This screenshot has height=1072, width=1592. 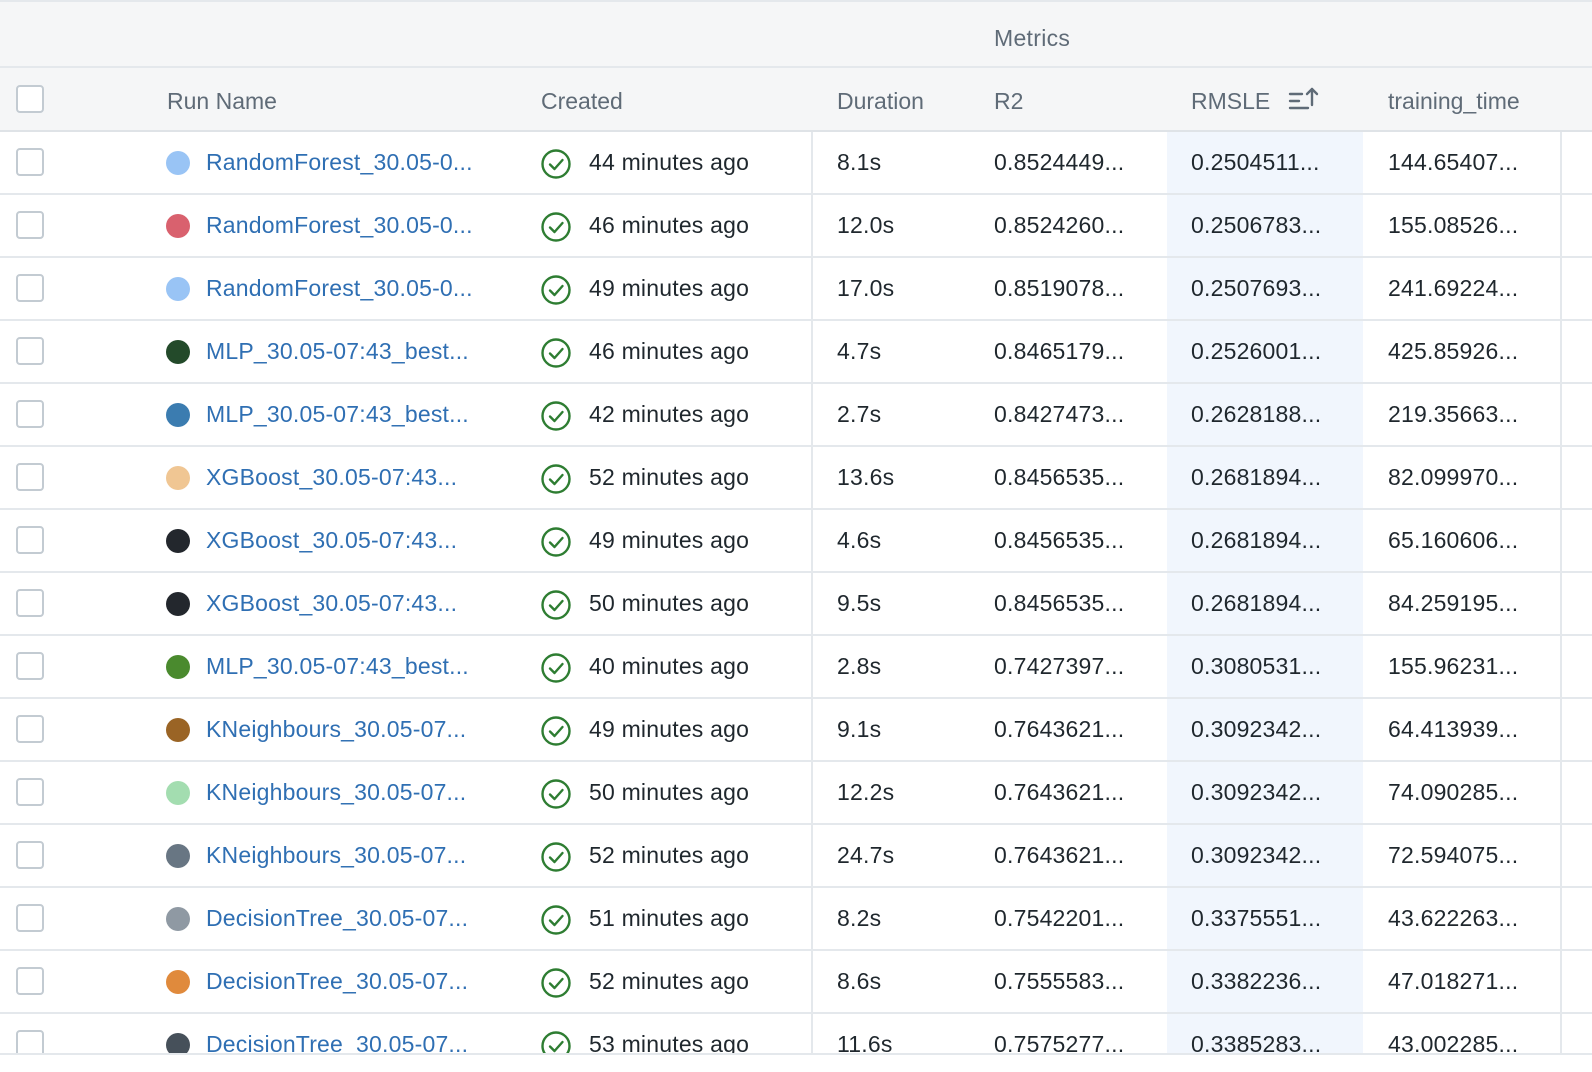 I want to click on created-cell: 50 minutes ago, so click(x=669, y=603).